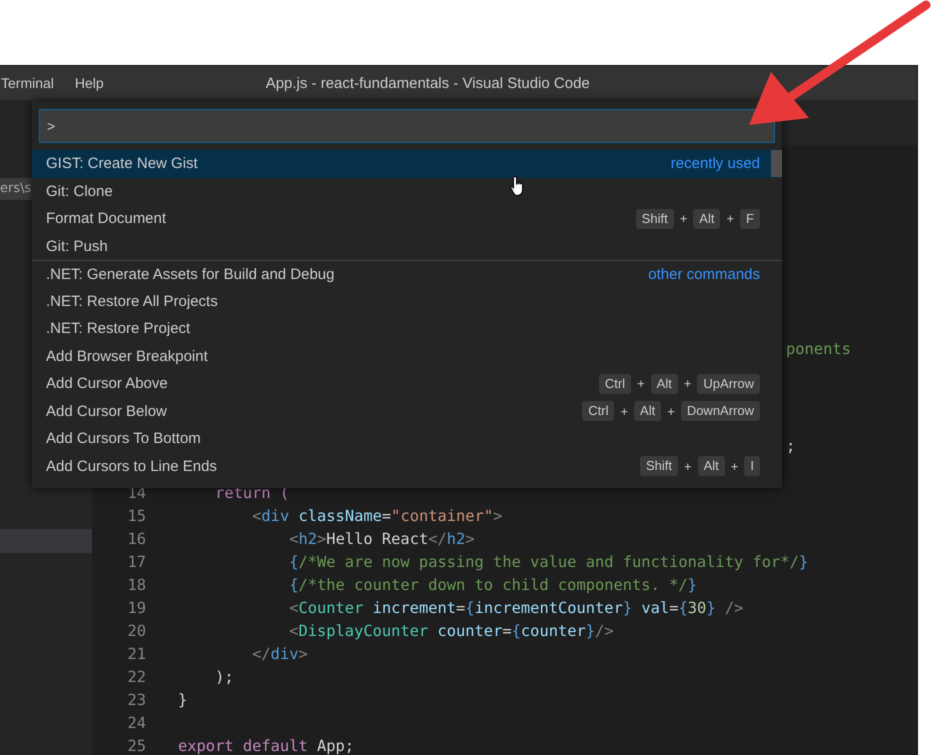 Image resolution: width=931 pixels, height=755 pixels. I want to click on code-line: {/*We are now passing the value and functionality for*/}, so click(548, 562).